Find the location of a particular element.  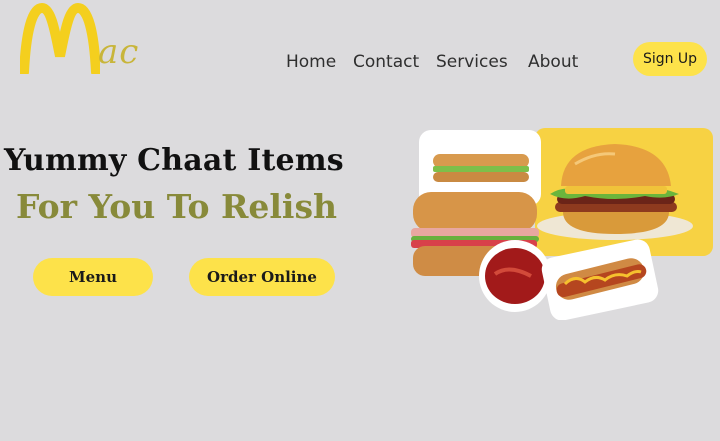

nav-home: Home is located at coordinates (311, 62).